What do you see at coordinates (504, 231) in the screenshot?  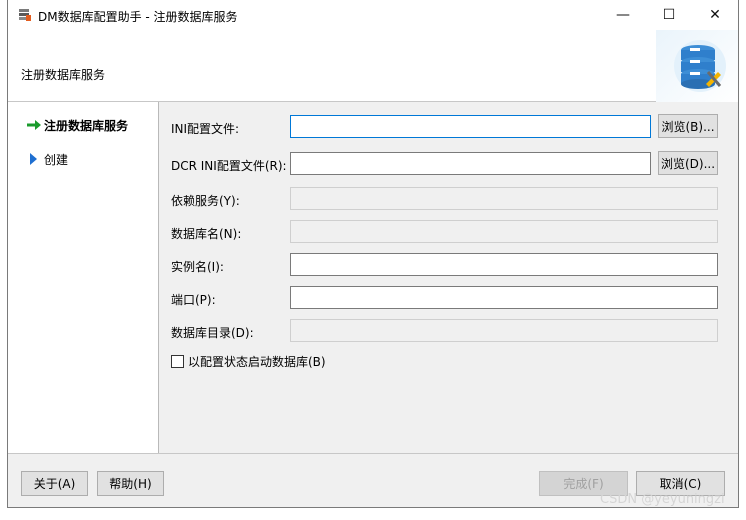 I see `db-name-input` at bounding box center [504, 231].